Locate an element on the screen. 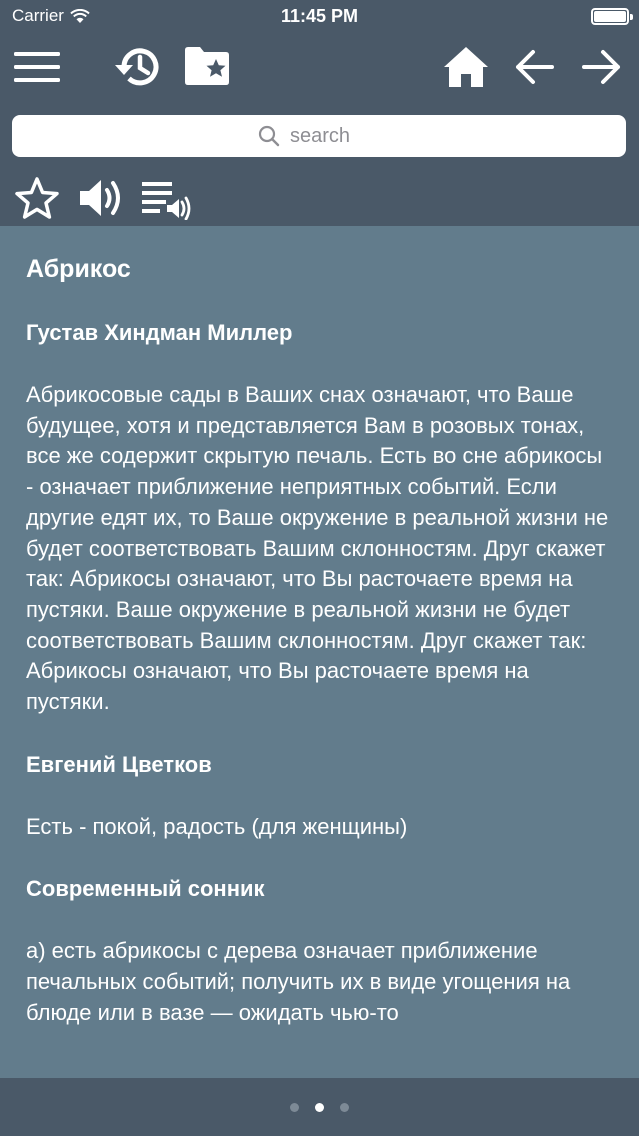  back-button is located at coordinates (534, 67).